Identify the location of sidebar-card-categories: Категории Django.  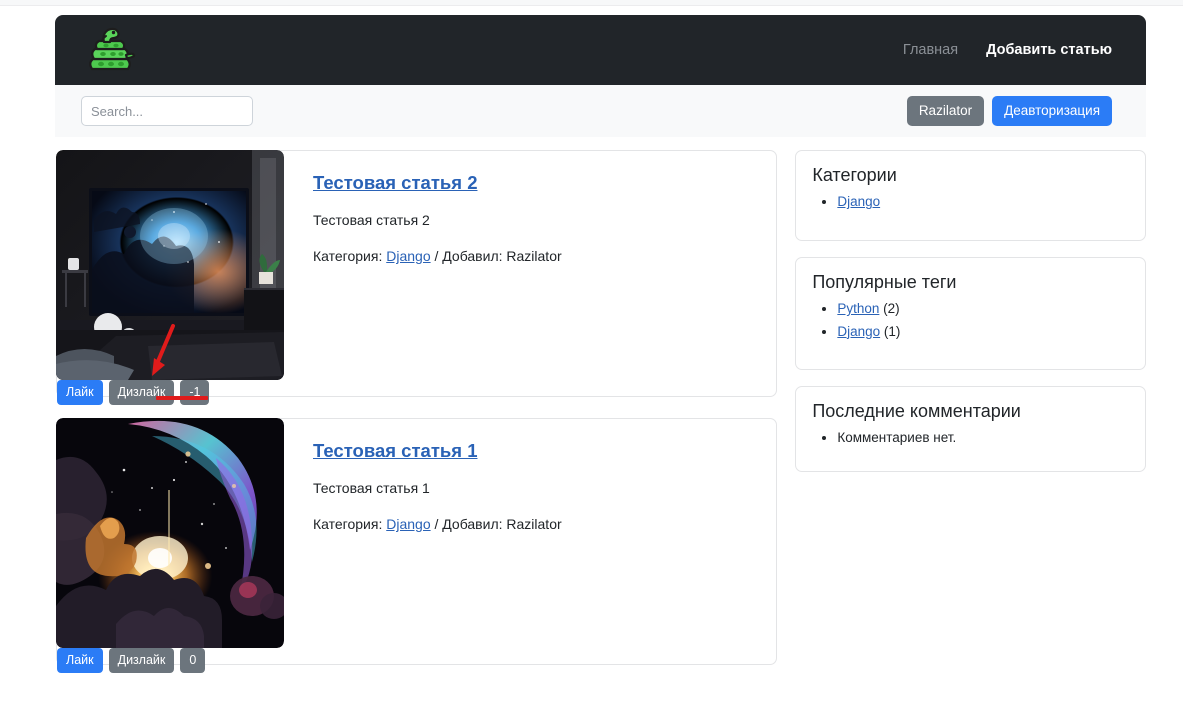
(970, 195).